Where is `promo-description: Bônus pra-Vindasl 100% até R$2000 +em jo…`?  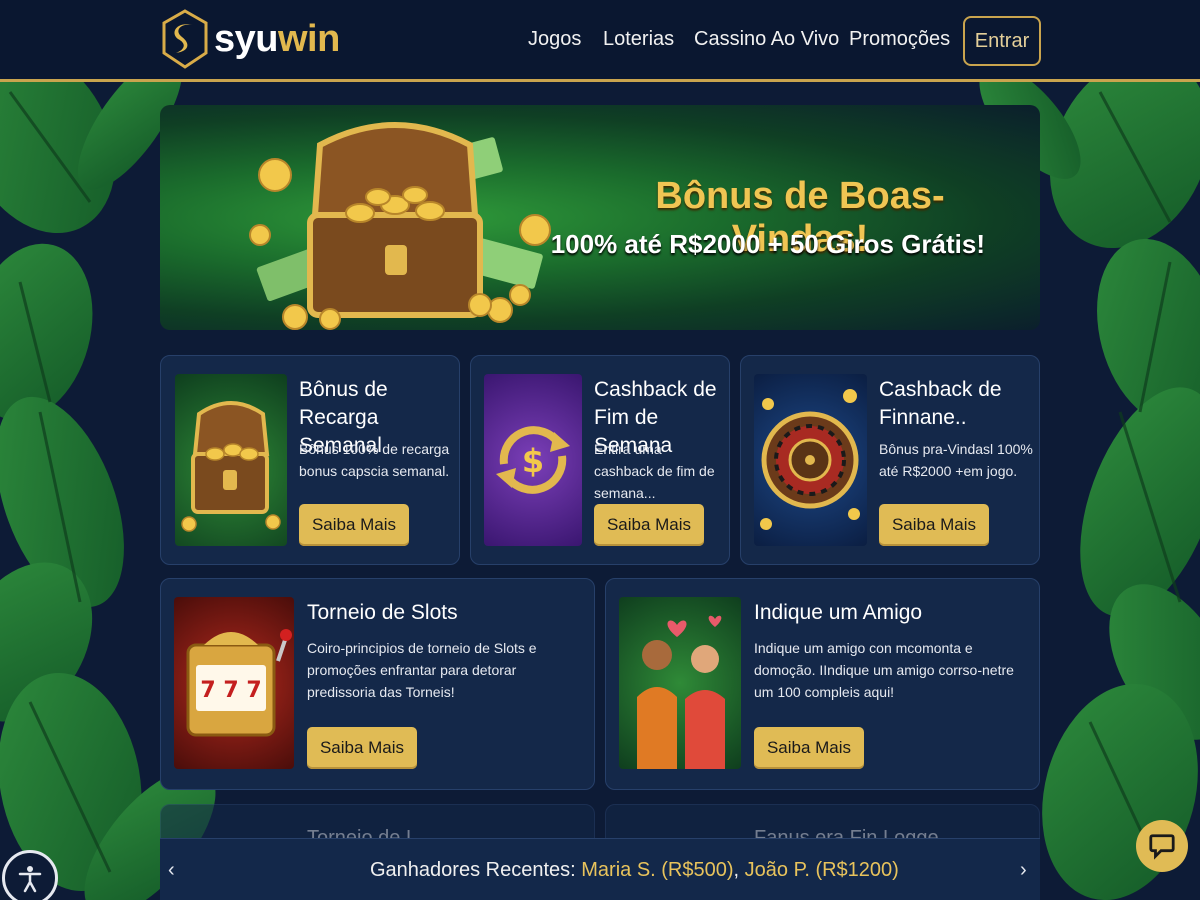 promo-description: Bônus pra-Vindasl 100% até R$2000 +em jo… is located at coordinates (956, 460).